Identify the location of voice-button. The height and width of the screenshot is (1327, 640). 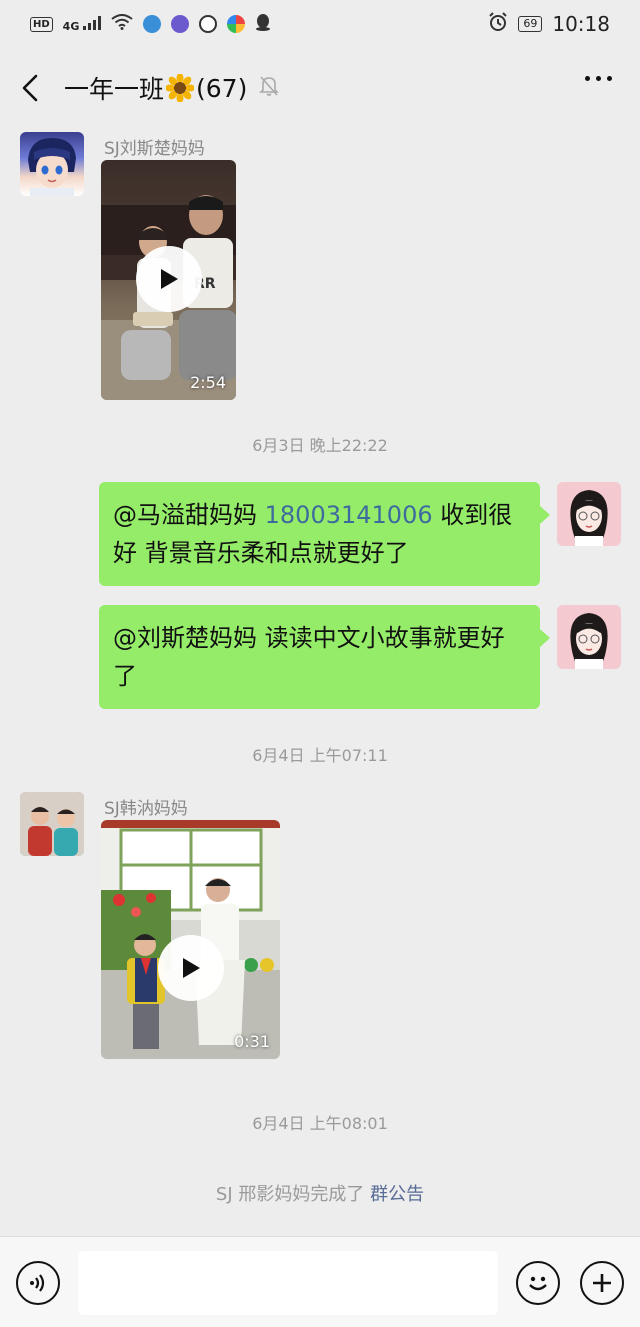
(38, 1283).